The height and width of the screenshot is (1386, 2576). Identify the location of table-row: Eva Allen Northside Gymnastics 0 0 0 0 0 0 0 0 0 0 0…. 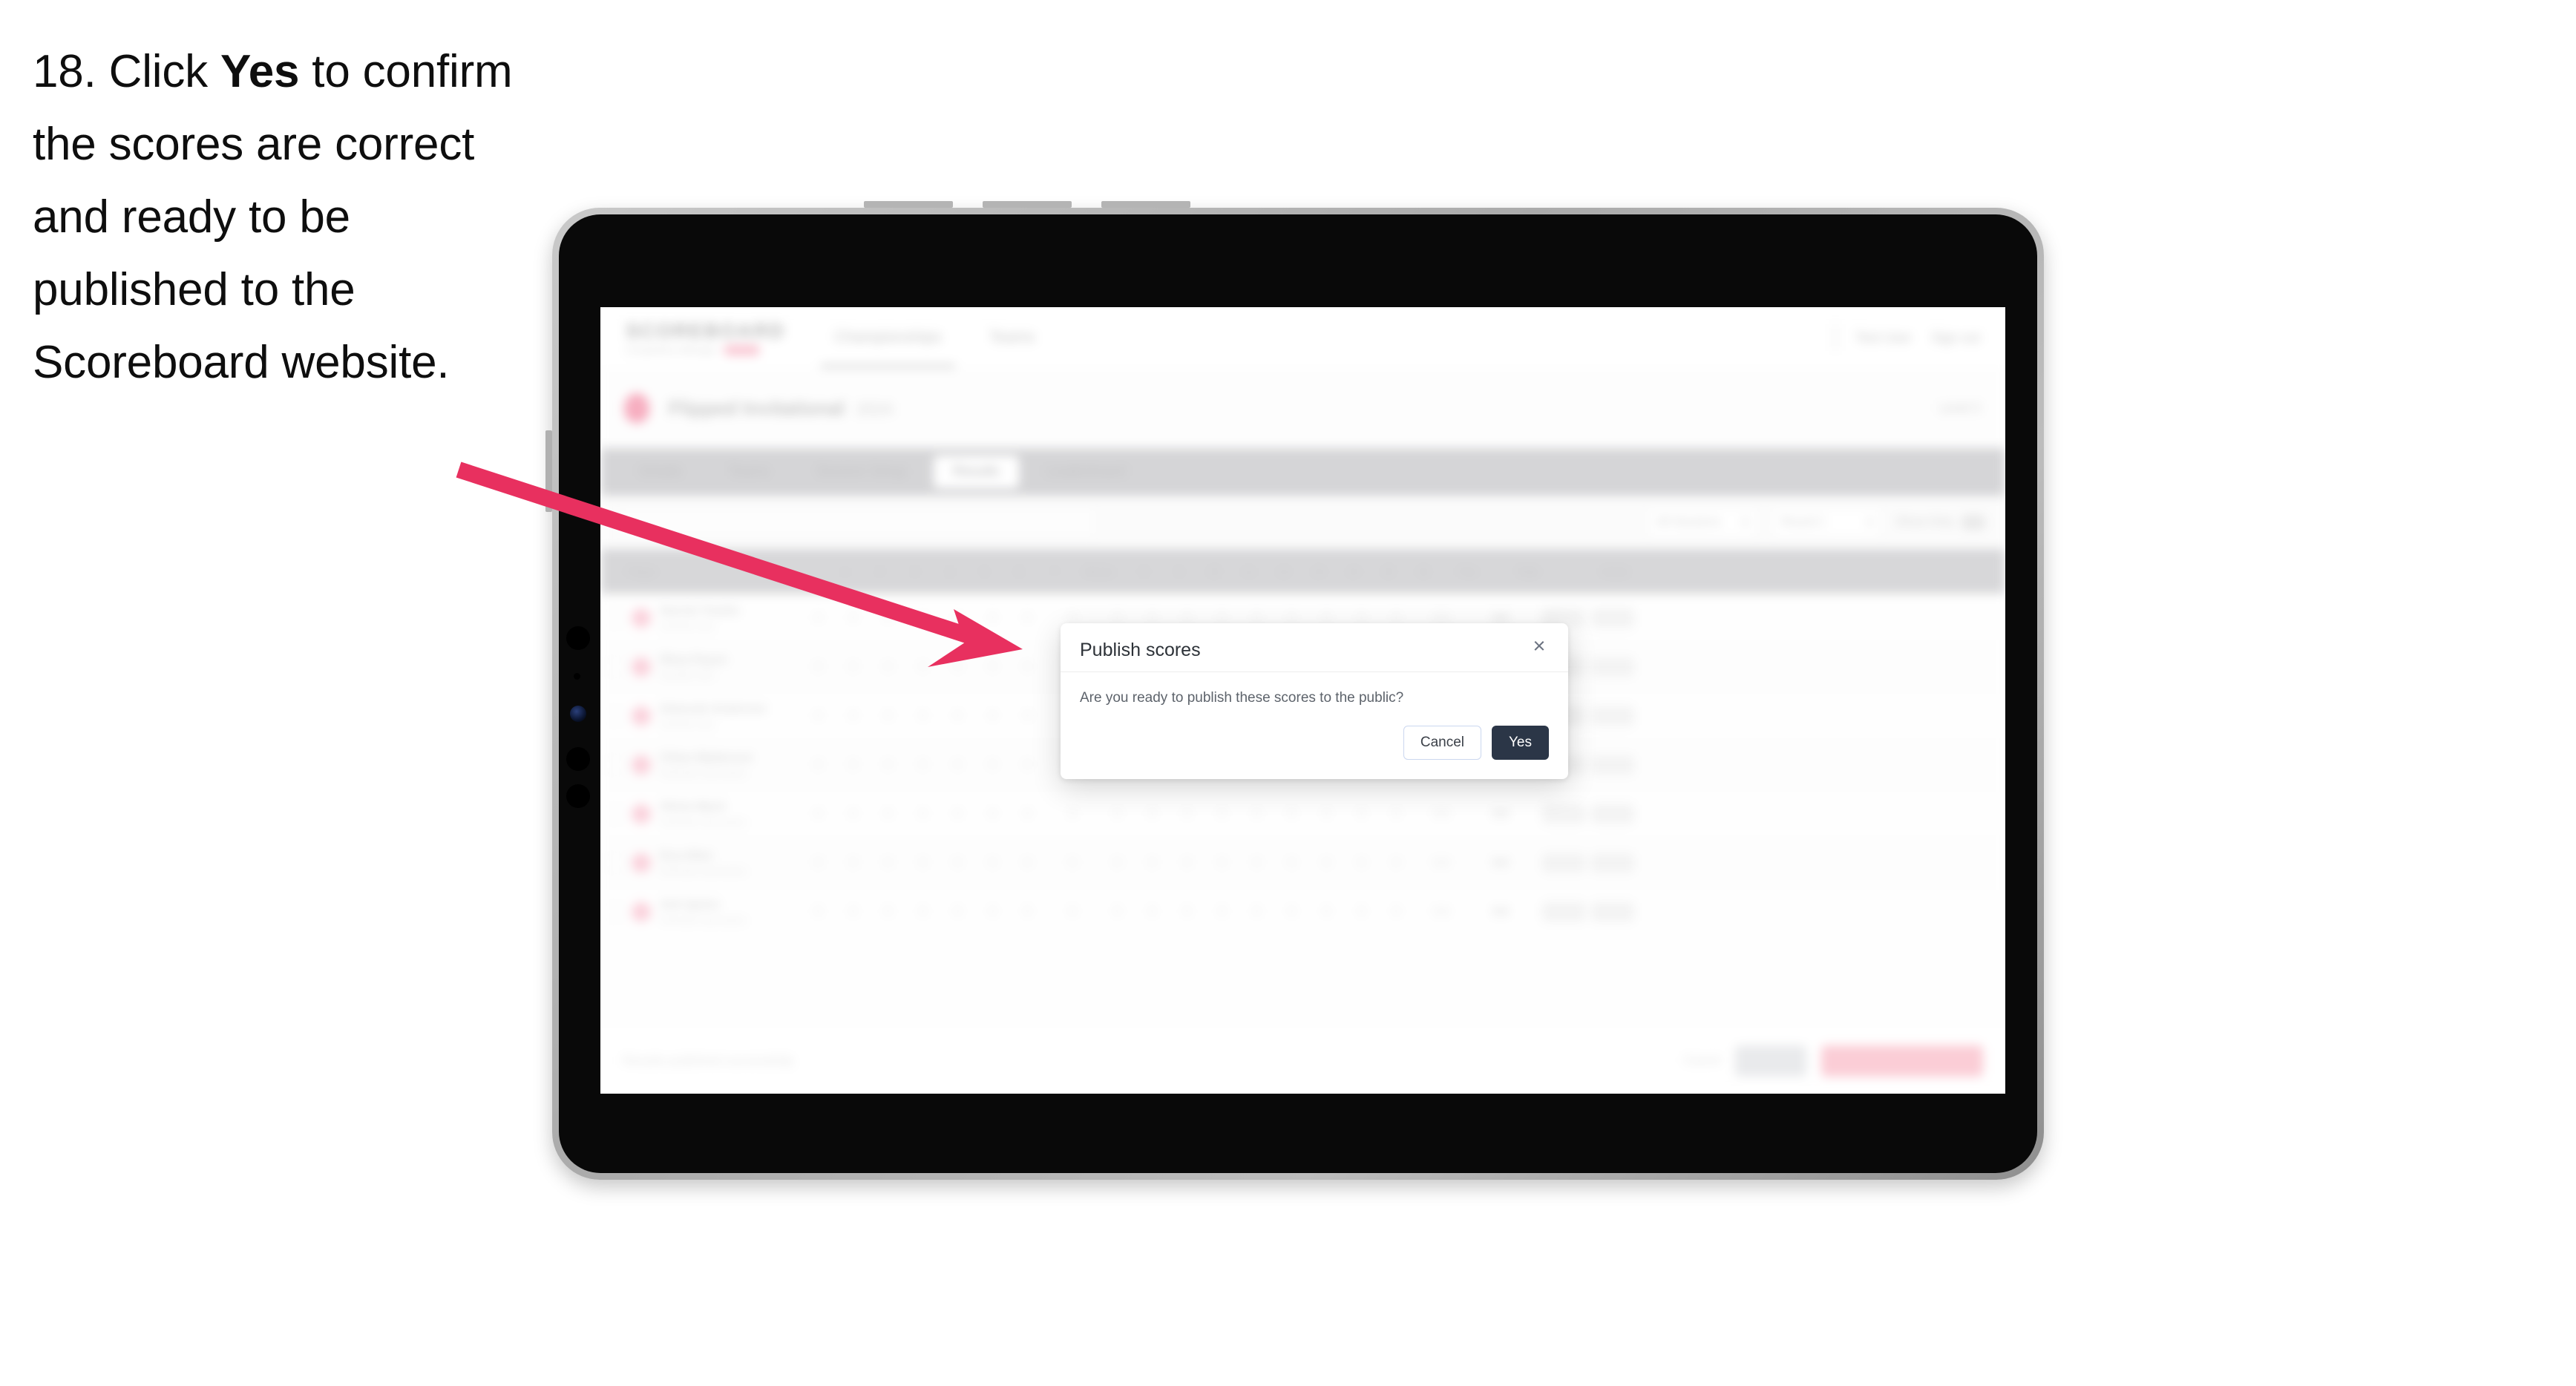
(1302, 862).